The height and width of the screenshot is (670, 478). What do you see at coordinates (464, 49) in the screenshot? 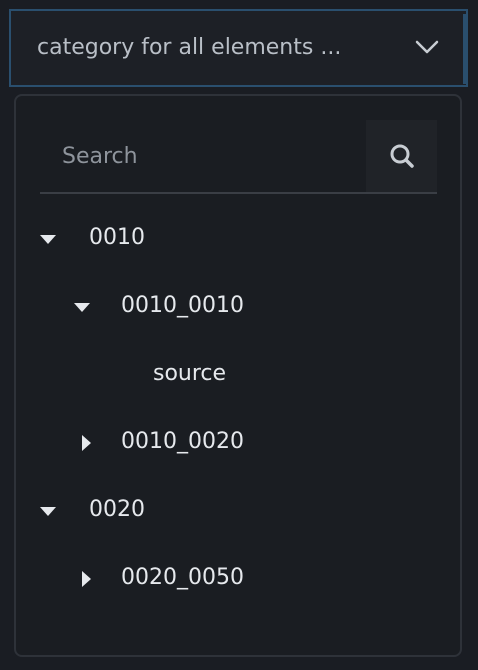
I see `adjacent-field-edge` at bounding box center [464, 49].